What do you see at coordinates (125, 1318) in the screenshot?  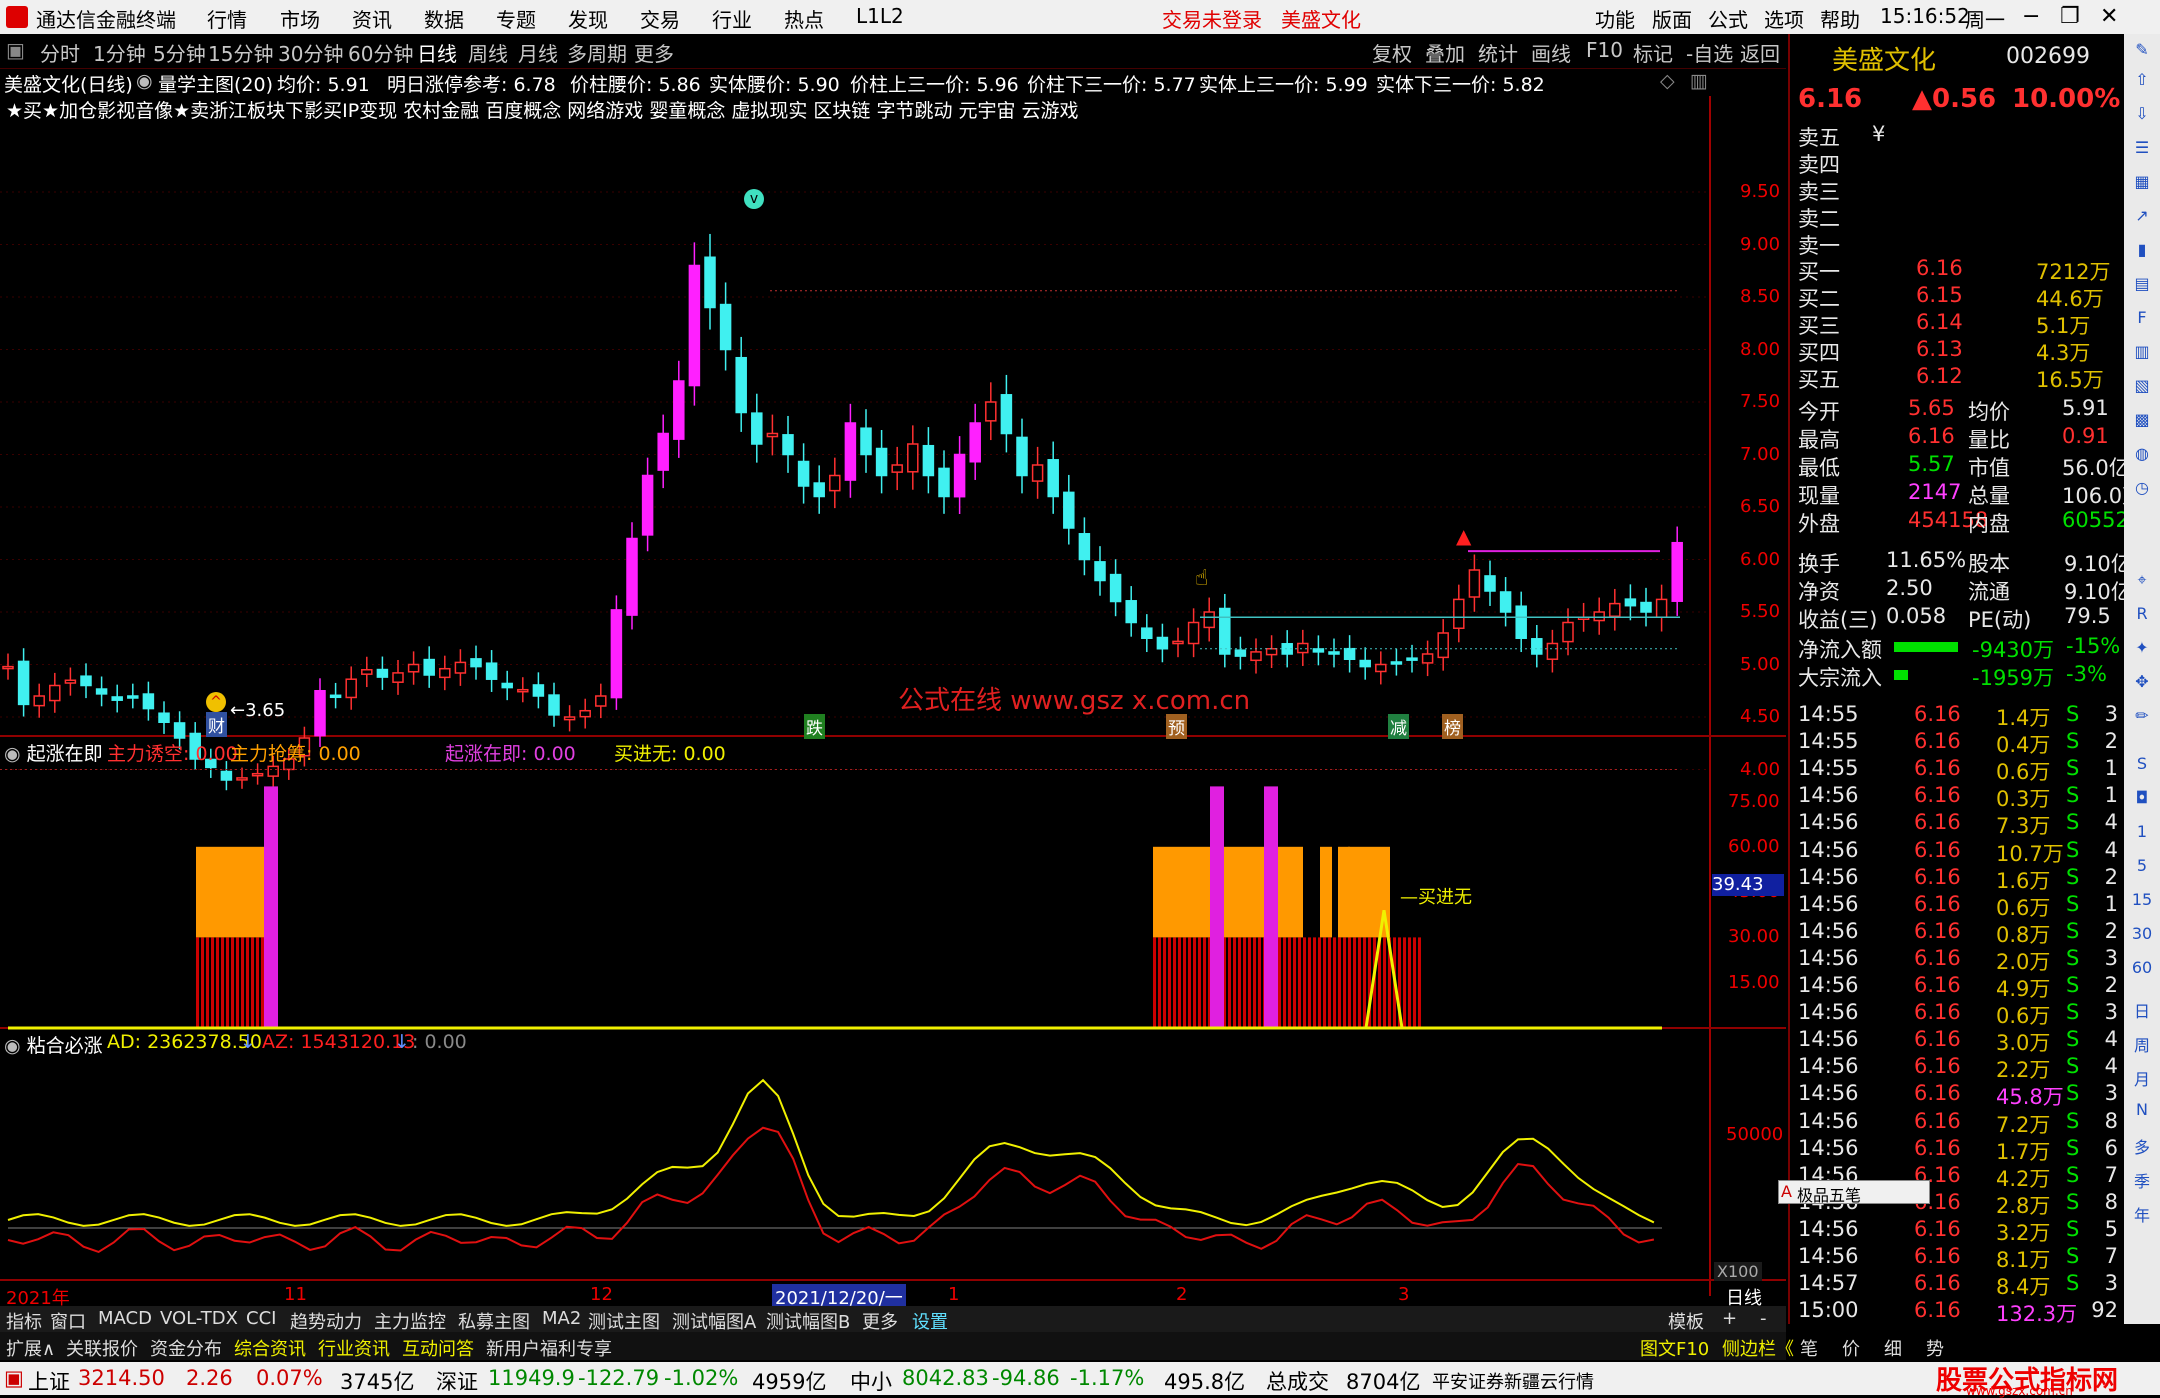 I see `ind-tab: MACD` at bounding box center [125, 1318].